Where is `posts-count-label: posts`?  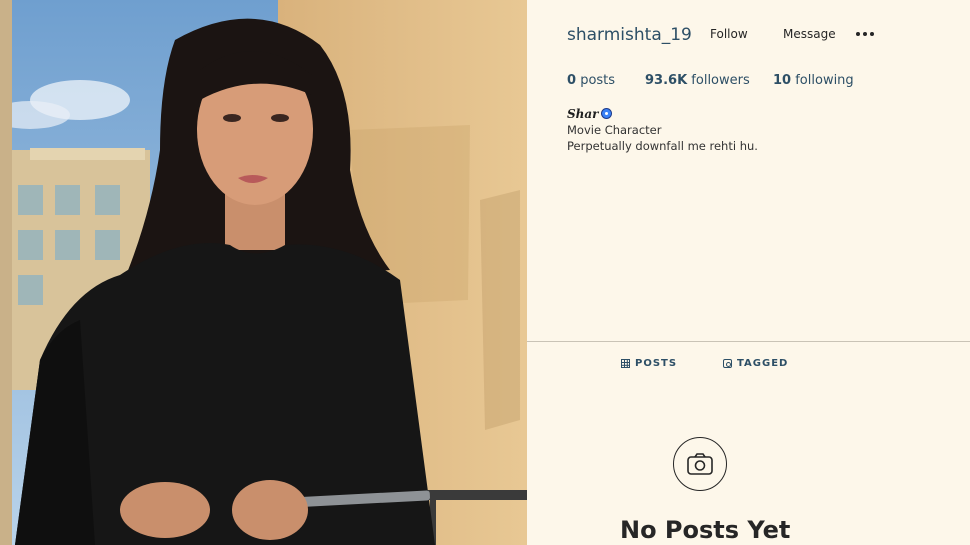 posts-count-label: posts is located at coordinates (598, 80).